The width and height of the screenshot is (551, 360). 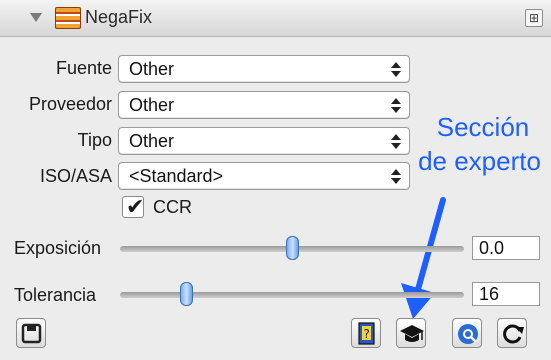 I want to click on refresh-button, so click(x=512, y=333).